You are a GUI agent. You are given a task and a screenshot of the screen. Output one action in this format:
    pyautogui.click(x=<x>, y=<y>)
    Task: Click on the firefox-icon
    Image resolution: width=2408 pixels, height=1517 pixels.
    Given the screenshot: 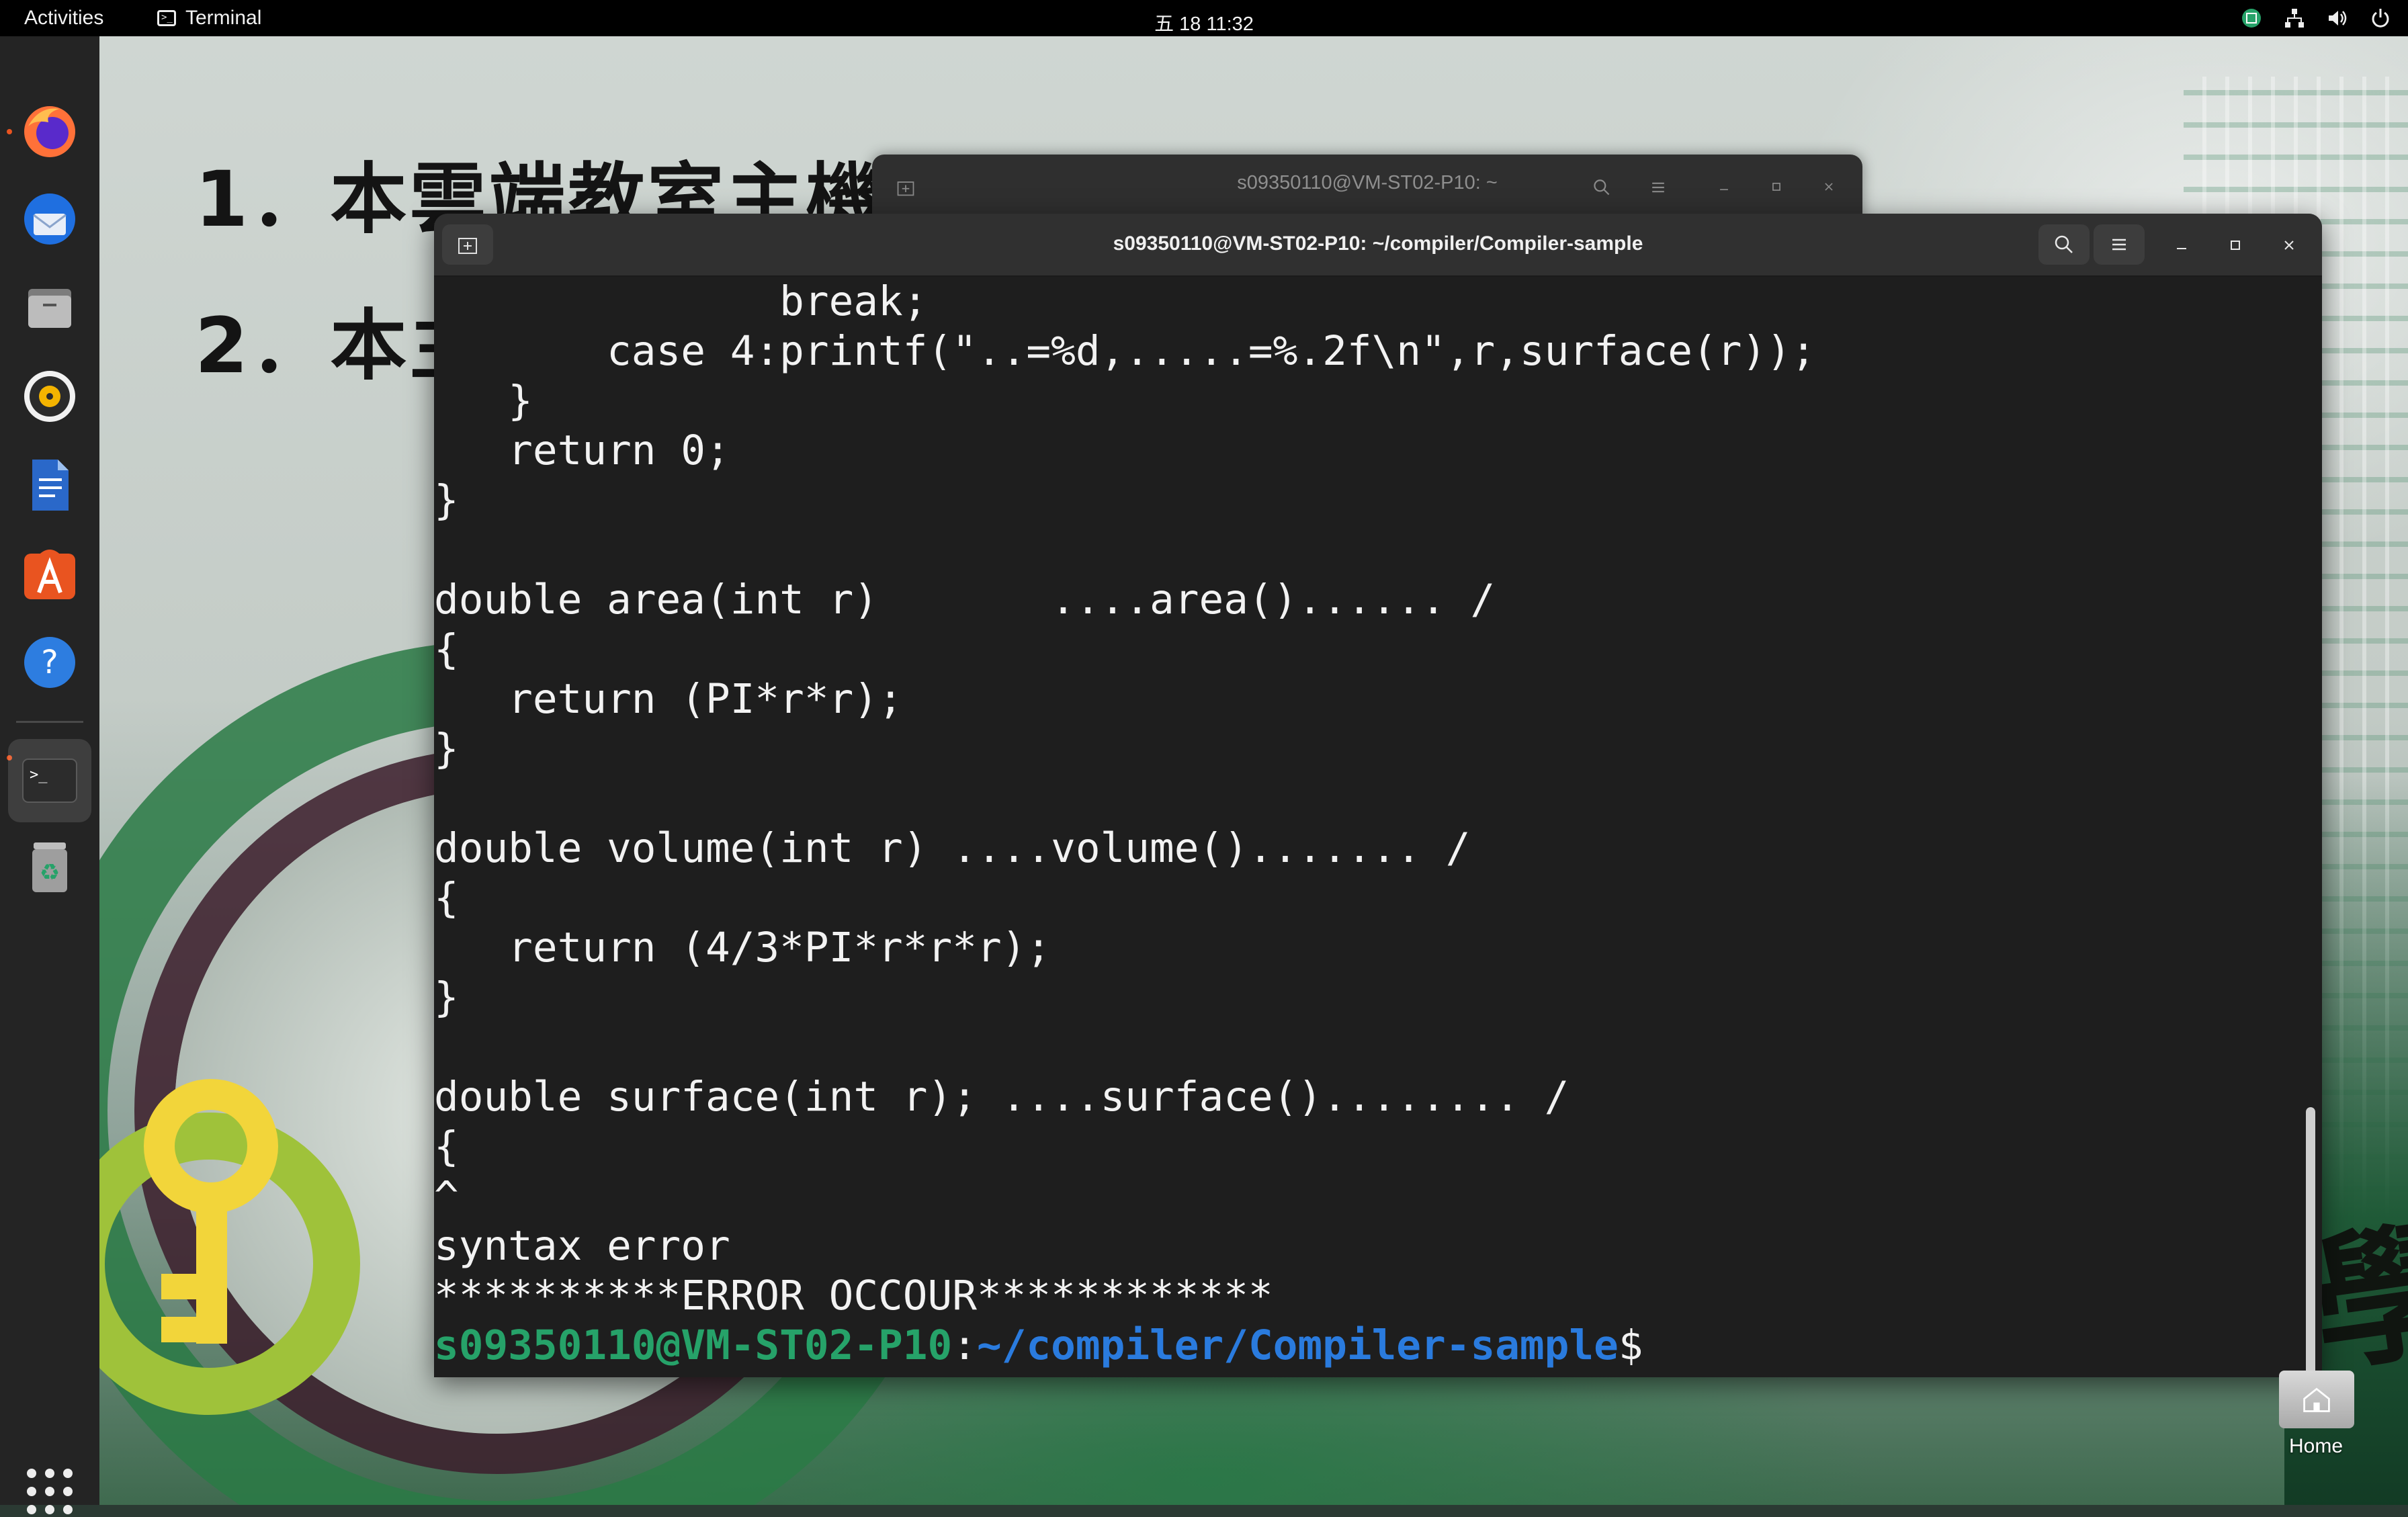 What is the action you would take?
    pyautogui.click(x=49, y=131)
    